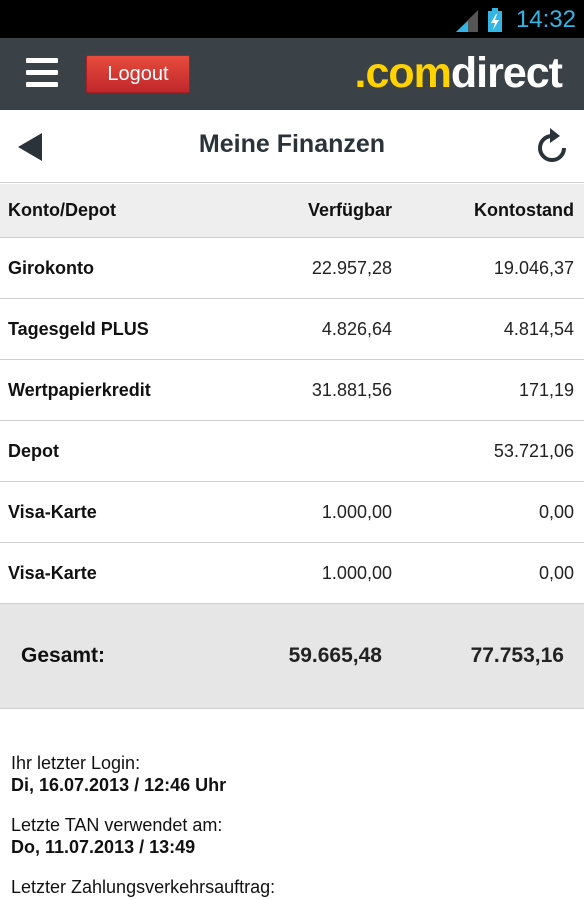  I want to click on last-payment-block: Letzter Zahlungsverkehrsauftrag:, so click(291, 887).